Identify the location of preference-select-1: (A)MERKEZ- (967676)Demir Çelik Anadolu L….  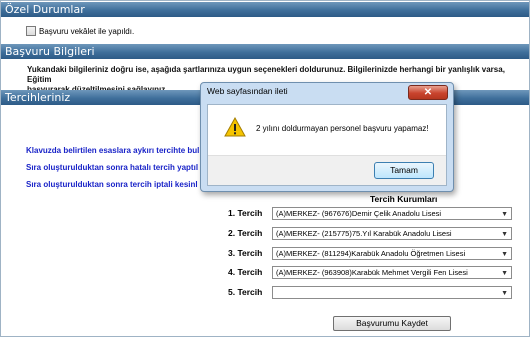
(392, 213).